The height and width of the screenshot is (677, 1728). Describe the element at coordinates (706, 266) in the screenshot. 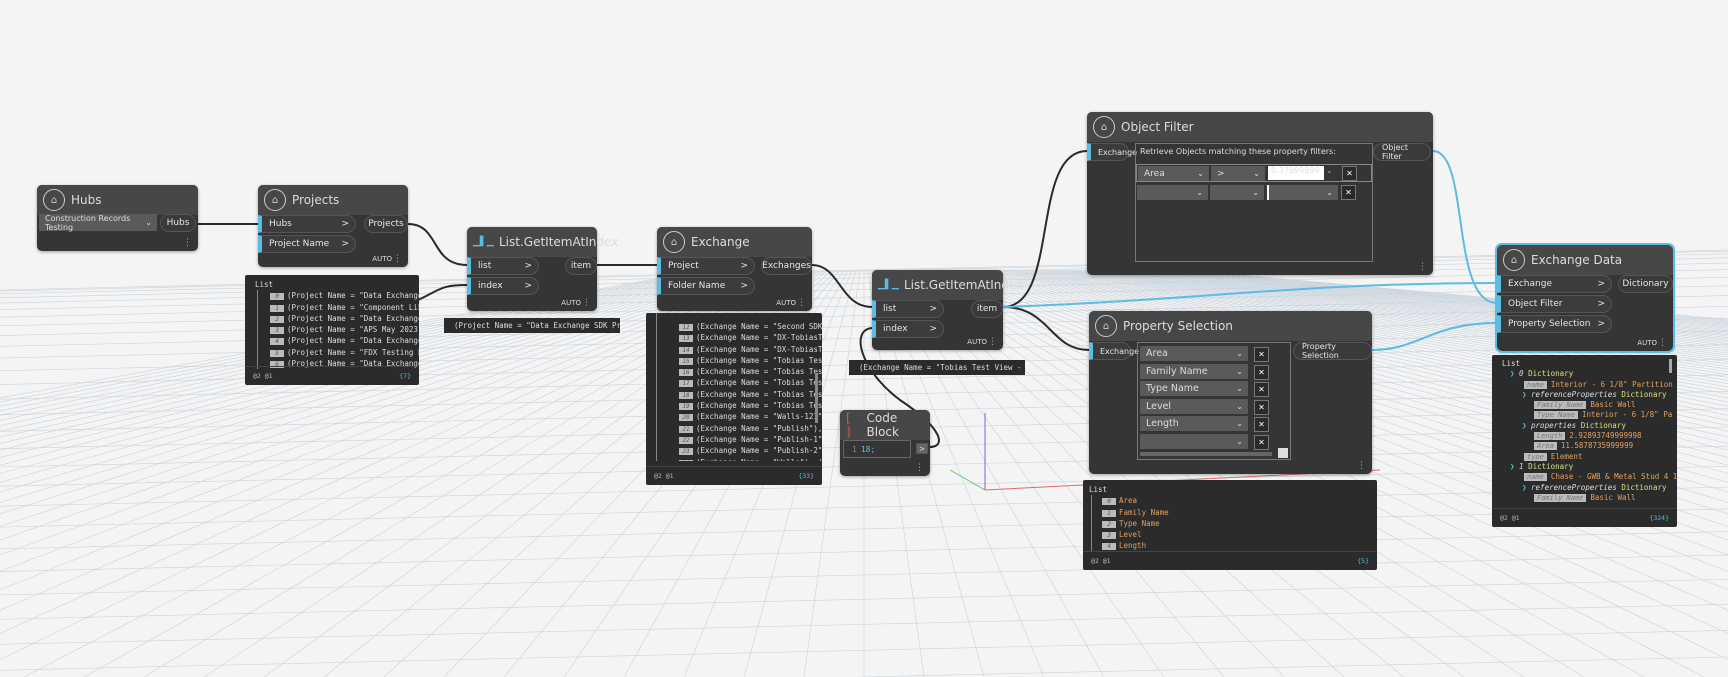

I see `input-port-project: Project >` at that location.